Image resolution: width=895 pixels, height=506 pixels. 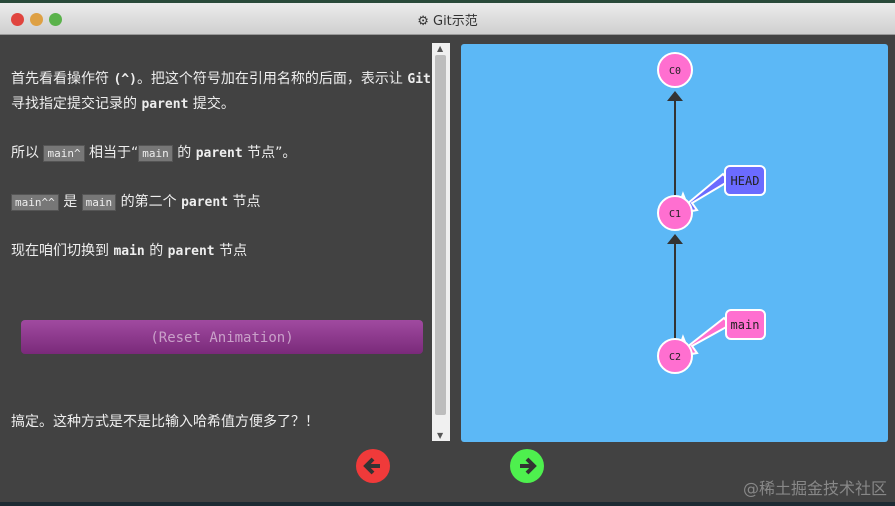 I want to click on next-button, so click(x=527, y=466).